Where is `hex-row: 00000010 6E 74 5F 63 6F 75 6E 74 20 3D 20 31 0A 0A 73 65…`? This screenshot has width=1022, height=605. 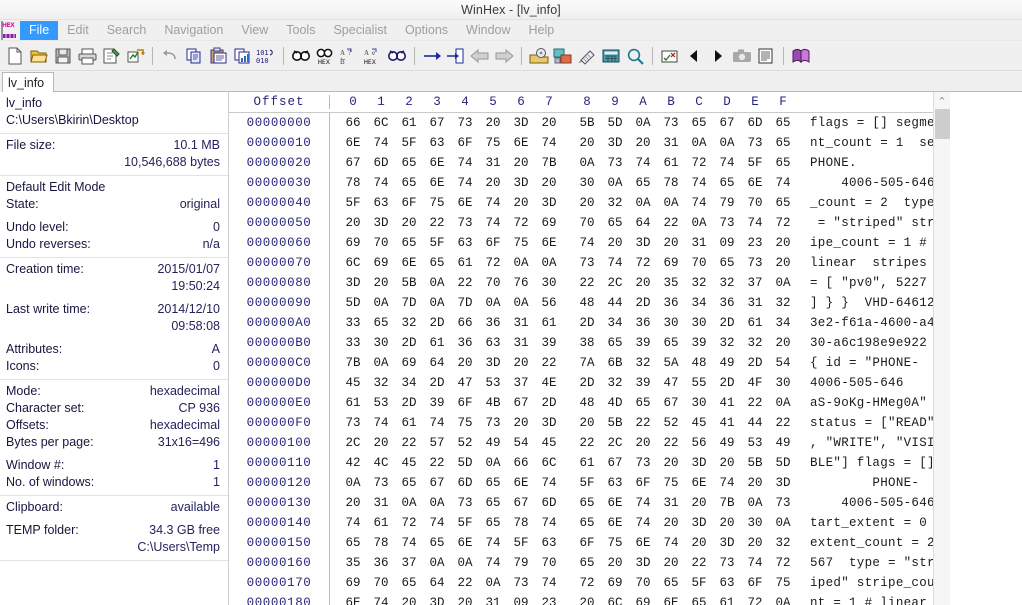
hex-row: 00000010 6E 74 5F 63 6F 75 6E 74 20 3D 20 31 0A 0A 73 65… is located at coordinates (625, 143).